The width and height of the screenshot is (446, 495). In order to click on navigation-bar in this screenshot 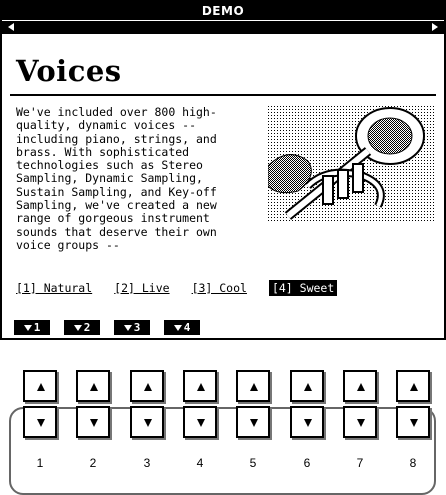, I will do `click(223, 27)`.